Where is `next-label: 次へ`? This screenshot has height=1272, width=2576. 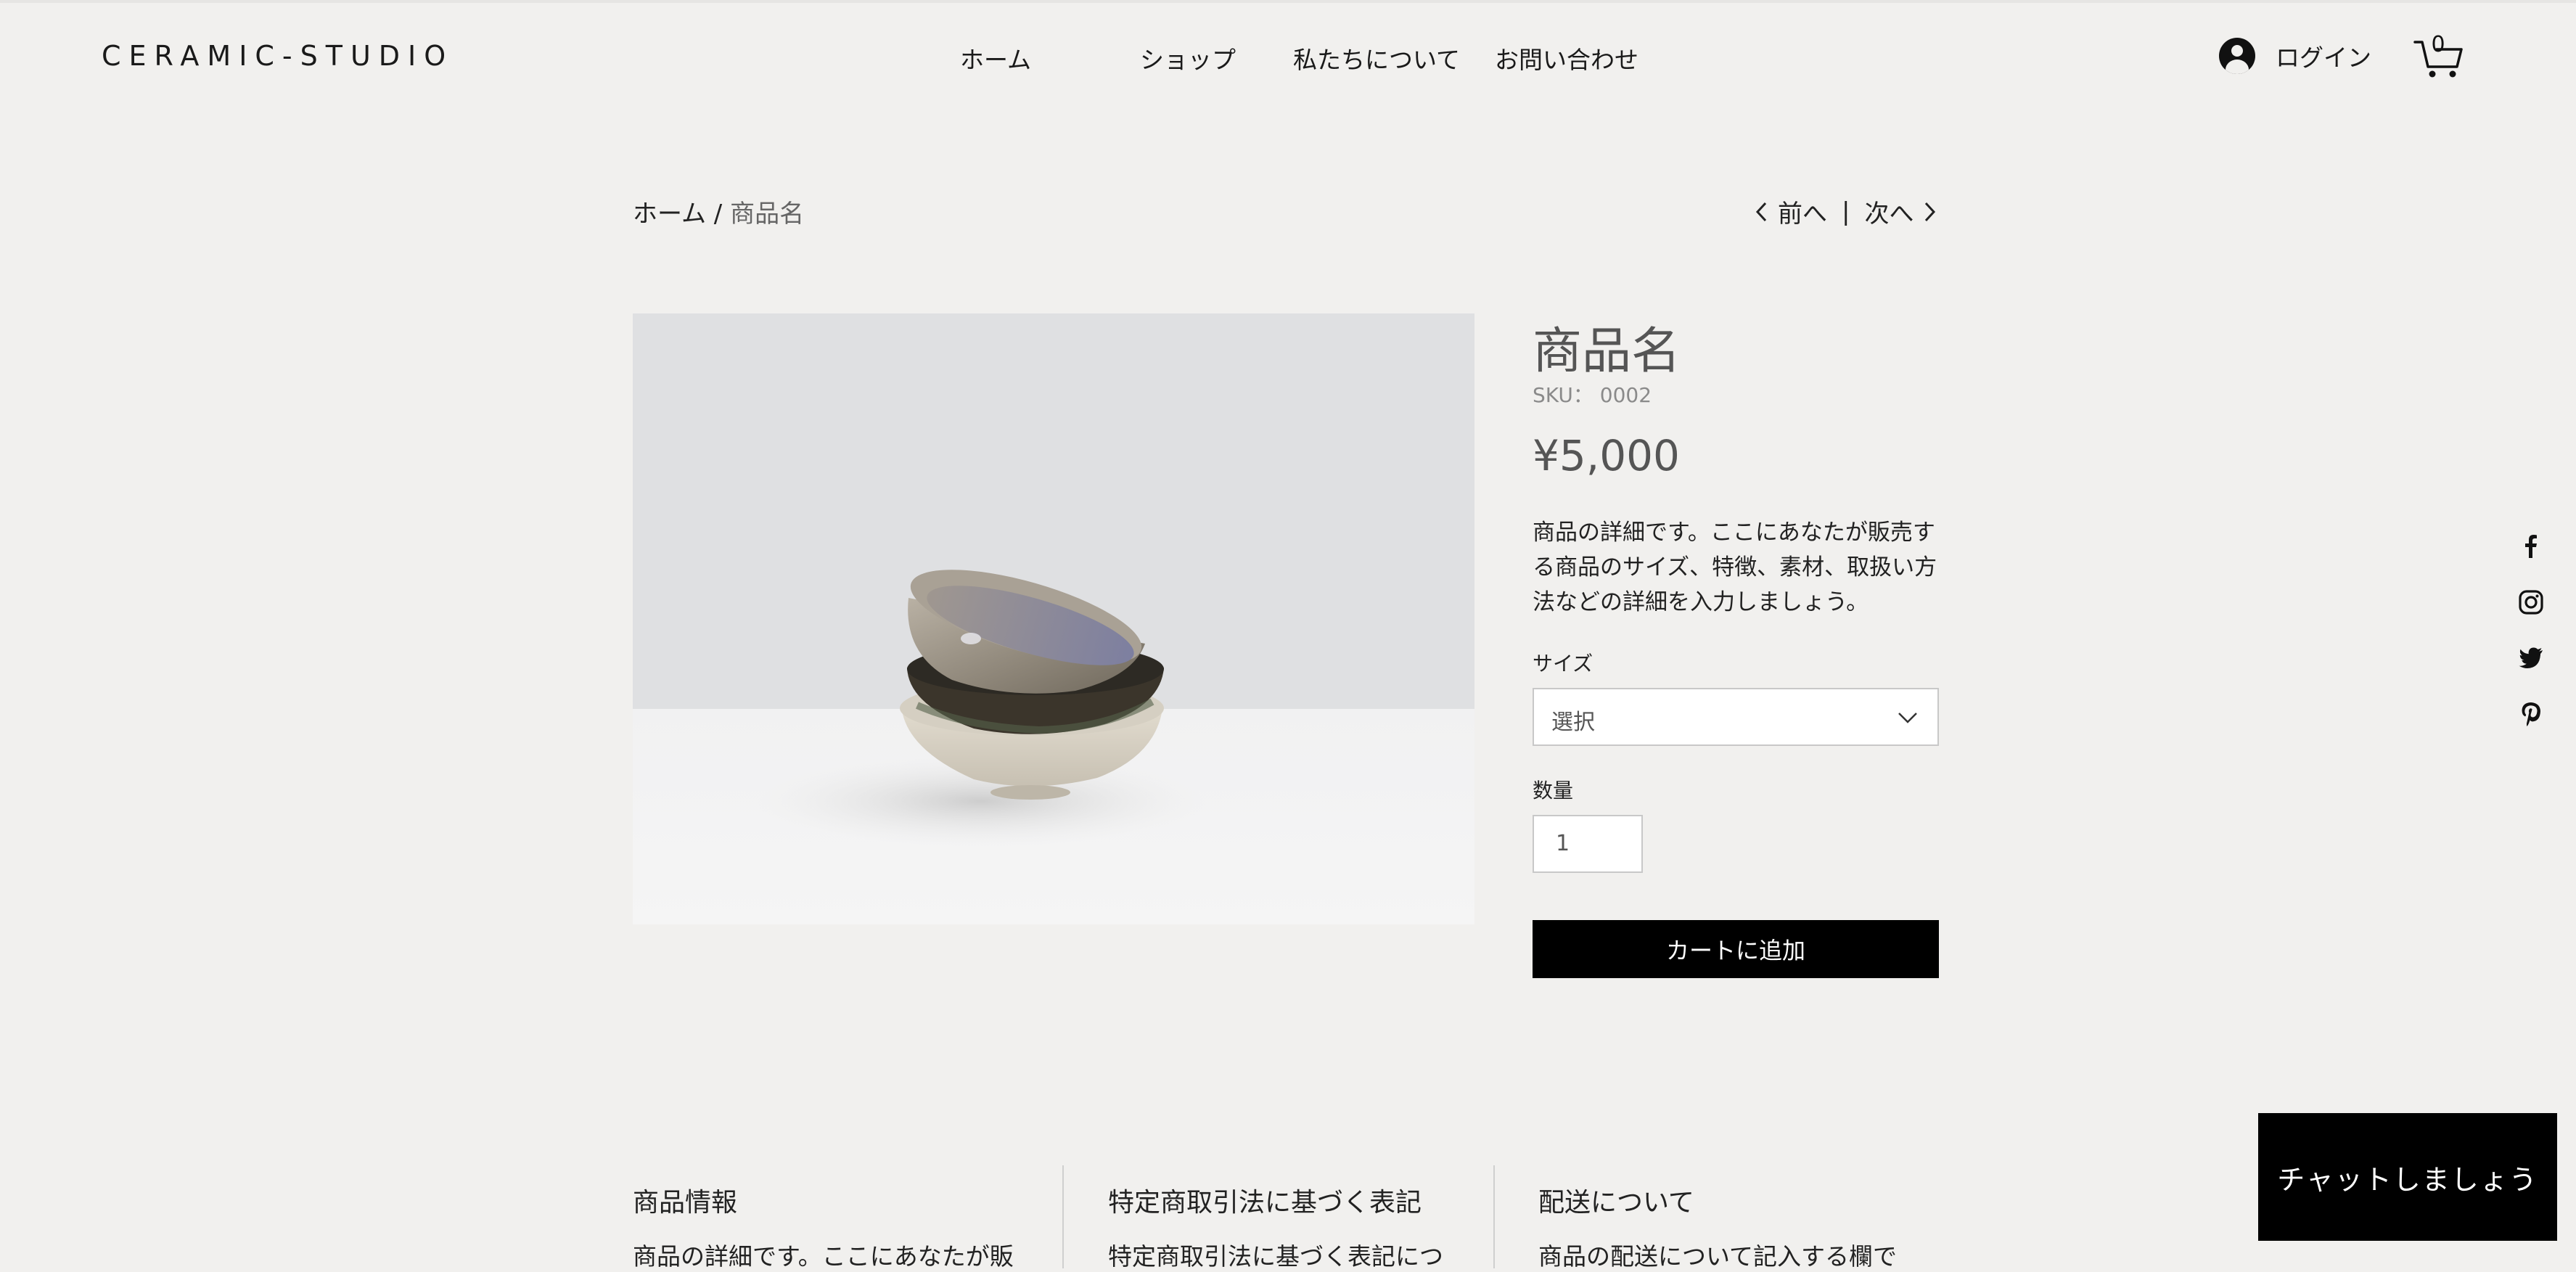 next-label: 次へ is located at coordinates (1889, 215).